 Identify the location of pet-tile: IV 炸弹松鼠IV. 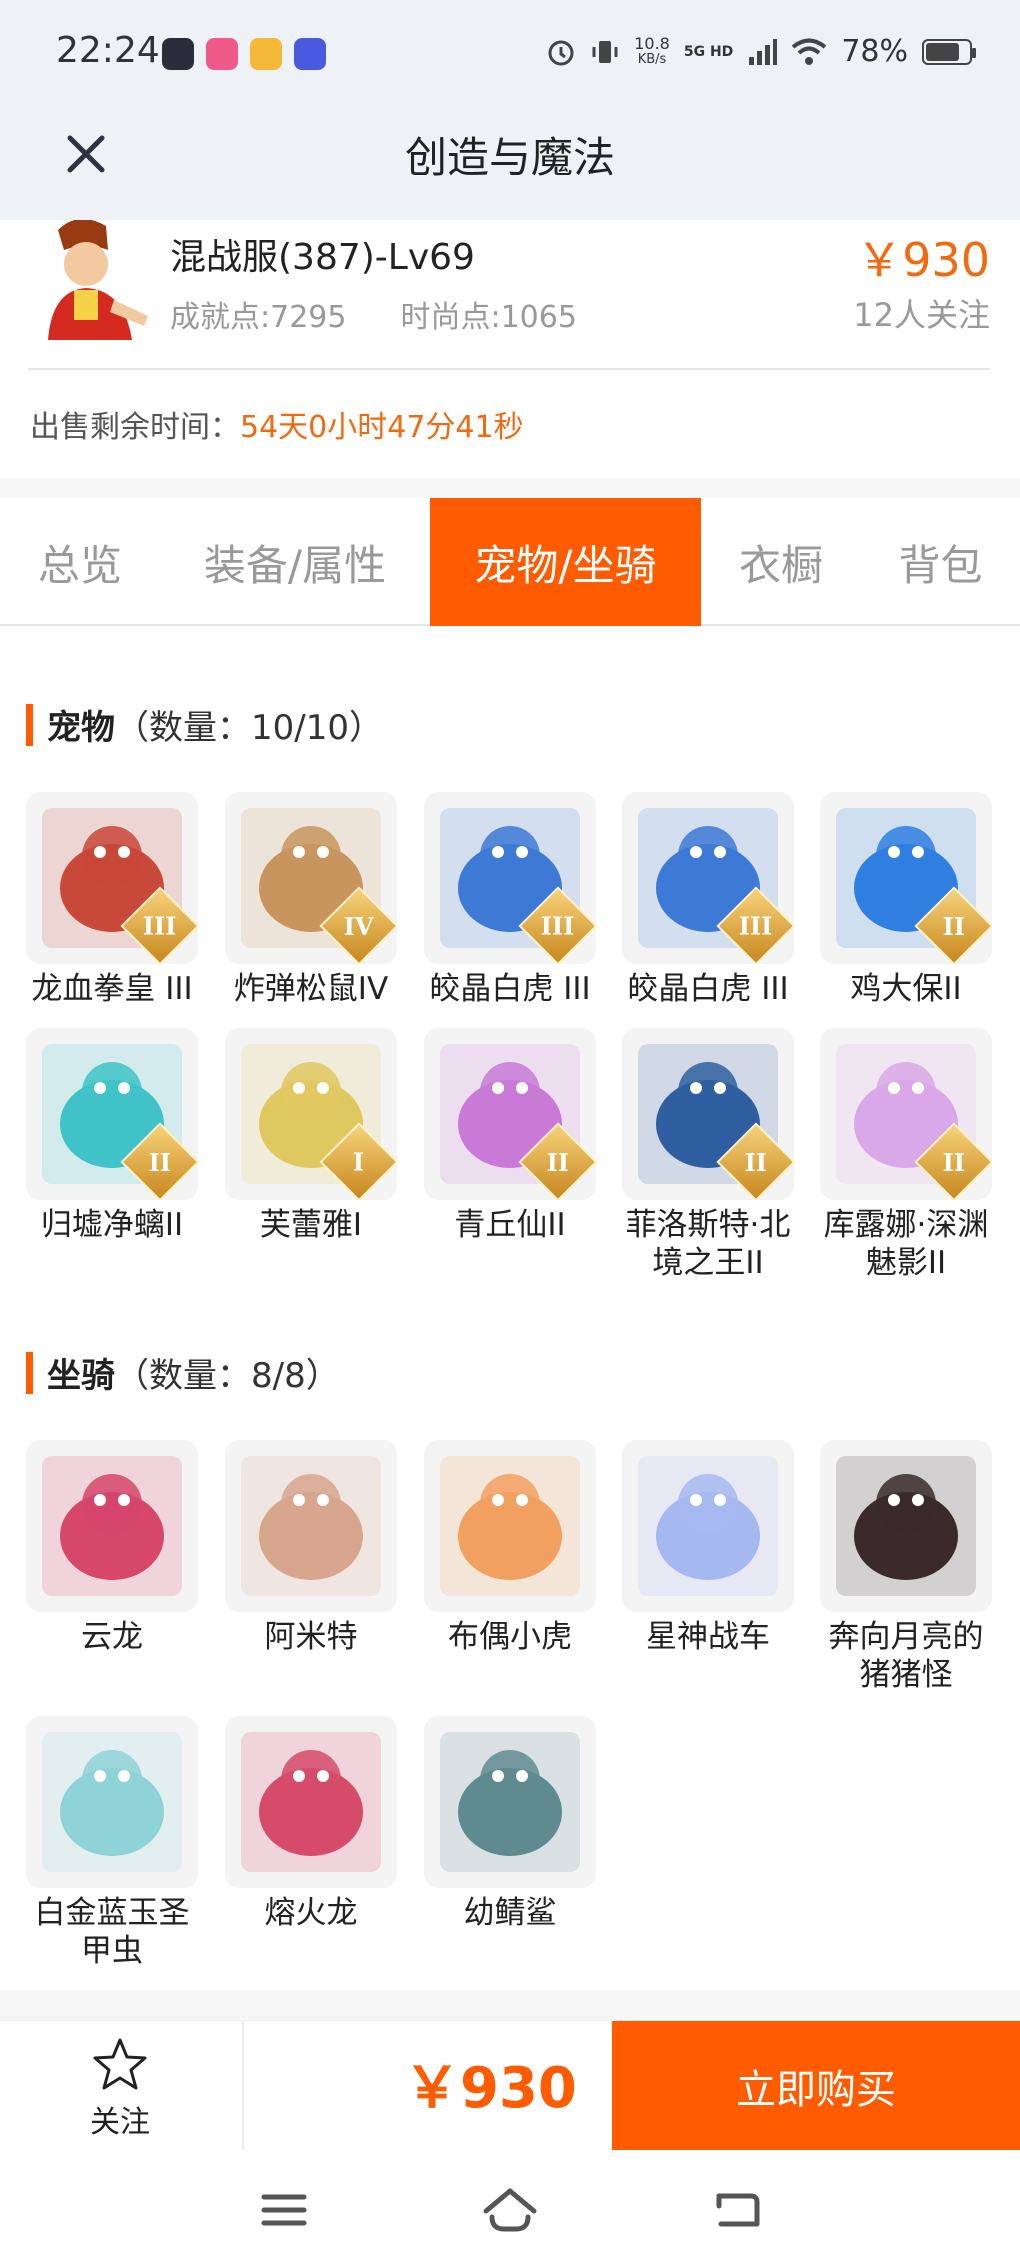
(311, 900).